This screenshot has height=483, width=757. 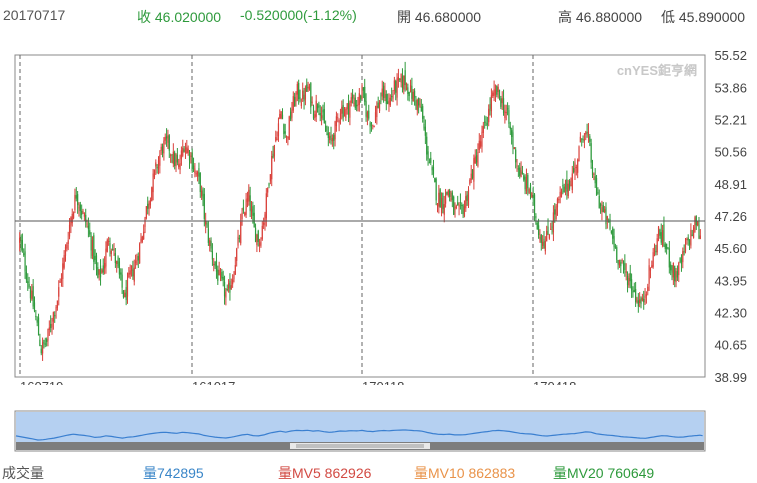 I want to click on y-tick-label: 45.60, so click(x=730, y=248).